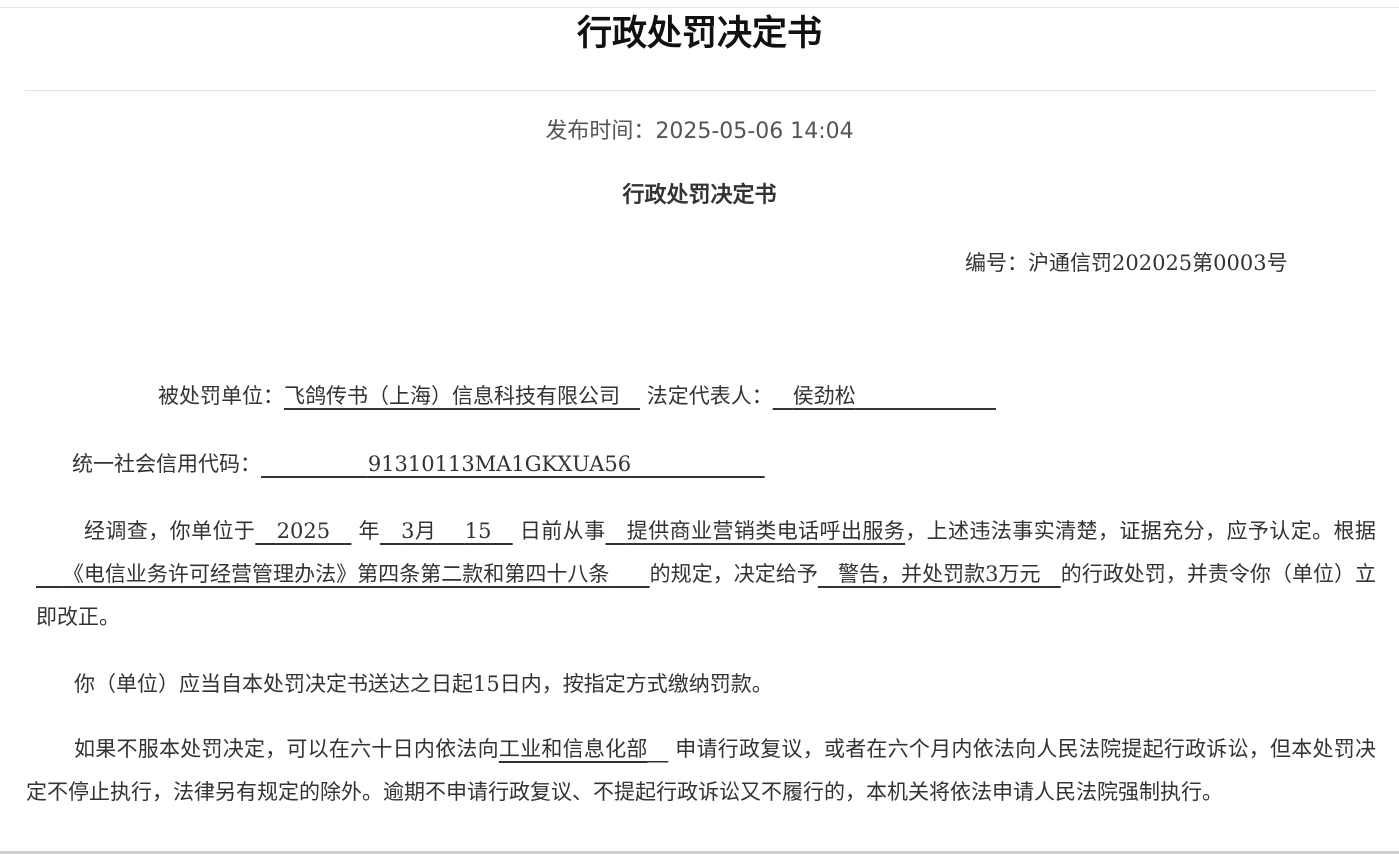 Image resolution: width=1399 pixels, height=854 pixels. What do you see at coordinates (996, 263) in the screenshot?
I see `document-number-label: 编号：` at bounding box center [996, 263].